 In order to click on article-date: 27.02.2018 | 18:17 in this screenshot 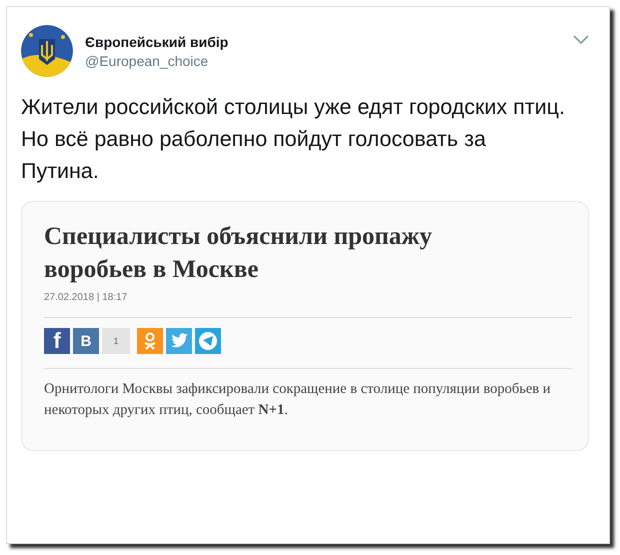, I will do `click(86, 297)`.